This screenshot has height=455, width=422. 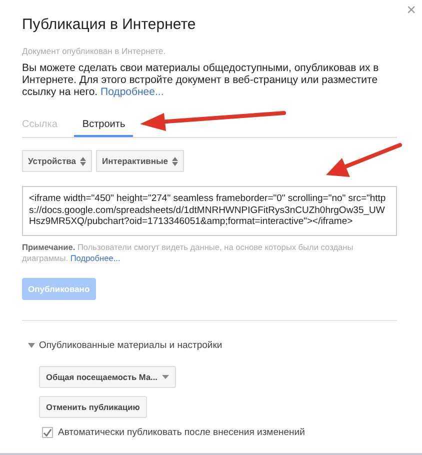 I want to click on checkbox, so click(x=47, y=432).